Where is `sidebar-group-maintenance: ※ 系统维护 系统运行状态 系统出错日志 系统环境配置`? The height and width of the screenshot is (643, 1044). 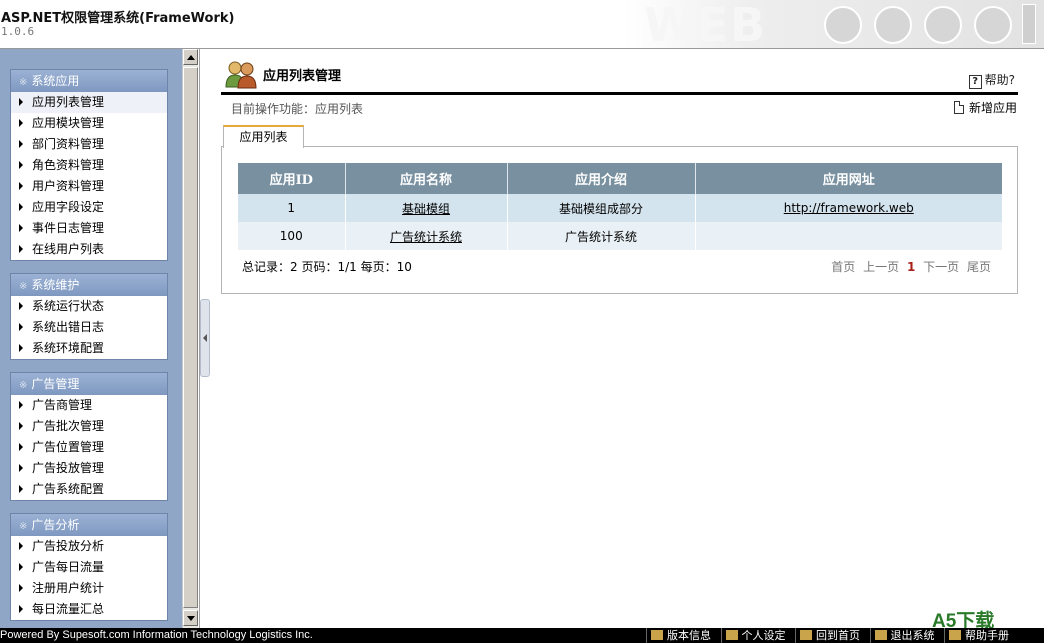 sidebar-group-maintenance: ※ 系统维护 系统运行状态 系统出错日志 系统环境配置 is located at coordinates (89, 316).